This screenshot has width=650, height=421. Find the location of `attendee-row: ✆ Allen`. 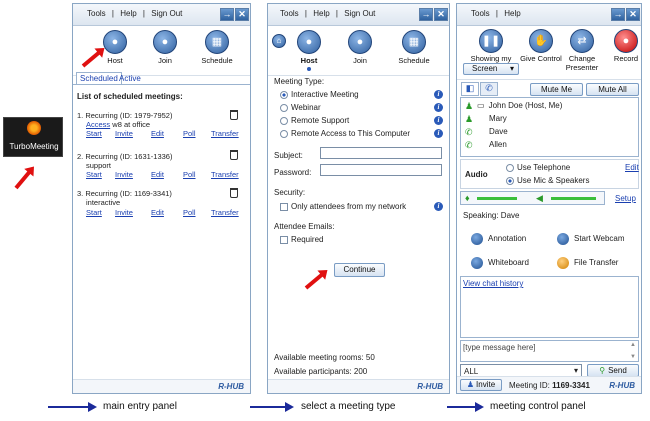

attendee-row: ✆ Allen is located at coordinates (486, 144).